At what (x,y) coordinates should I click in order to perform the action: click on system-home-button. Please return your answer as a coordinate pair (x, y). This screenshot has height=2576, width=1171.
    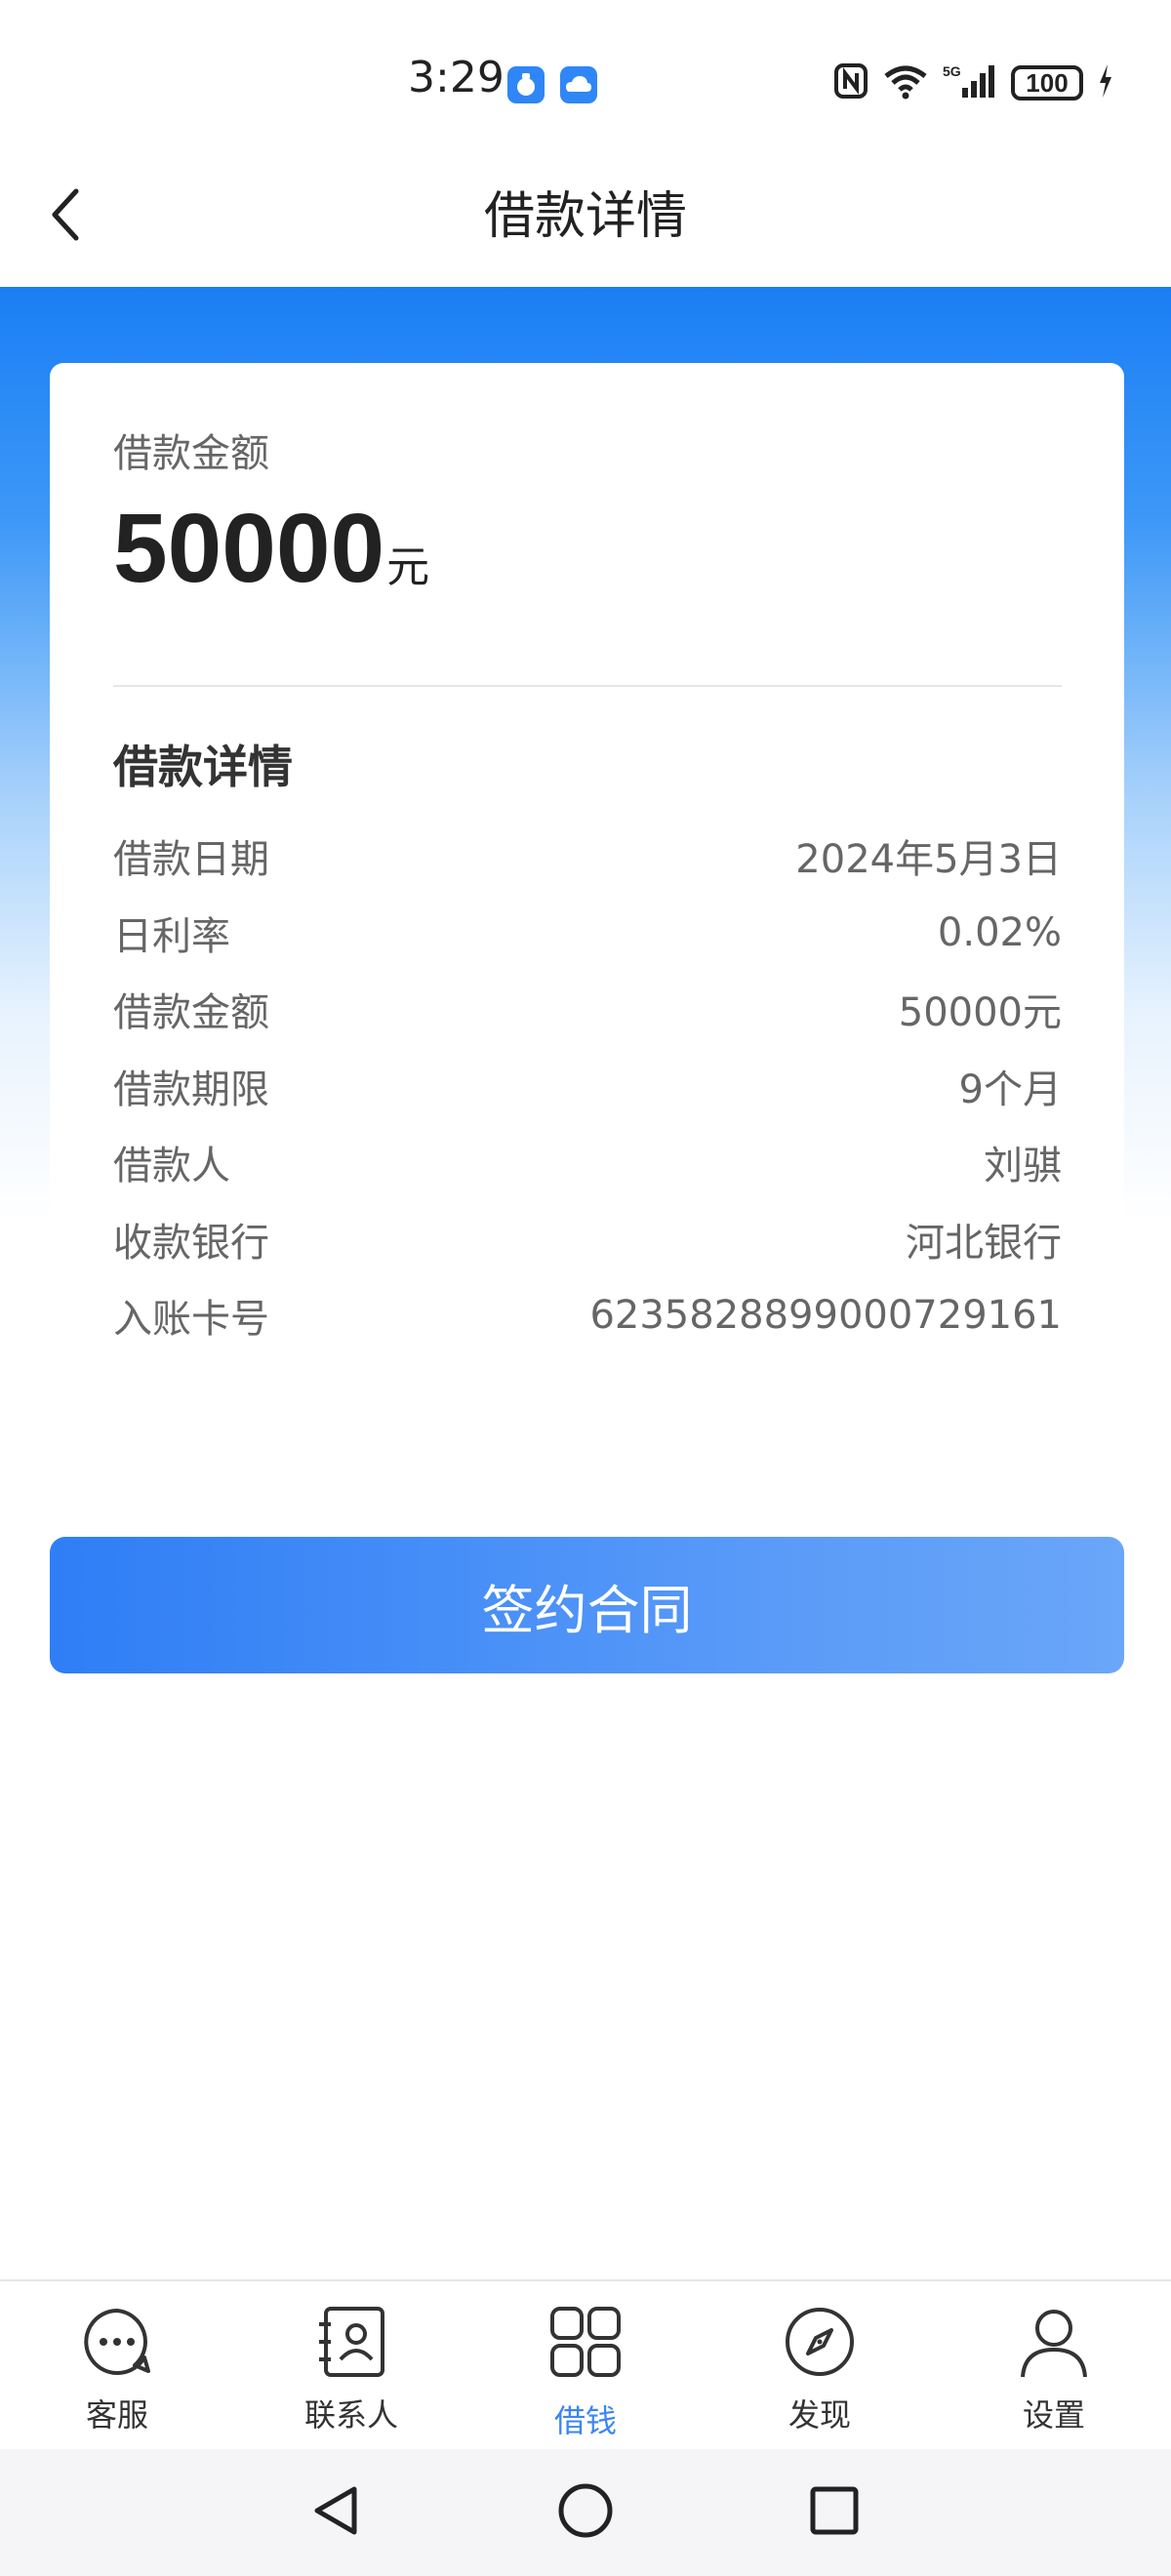
    Looking at the image, I should click on (585, 2513).